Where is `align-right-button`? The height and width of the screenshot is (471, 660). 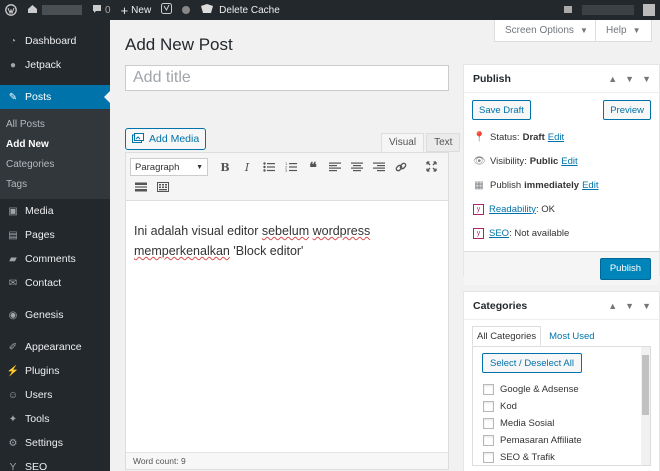
align-right-button is located at coordinates (379, 167).